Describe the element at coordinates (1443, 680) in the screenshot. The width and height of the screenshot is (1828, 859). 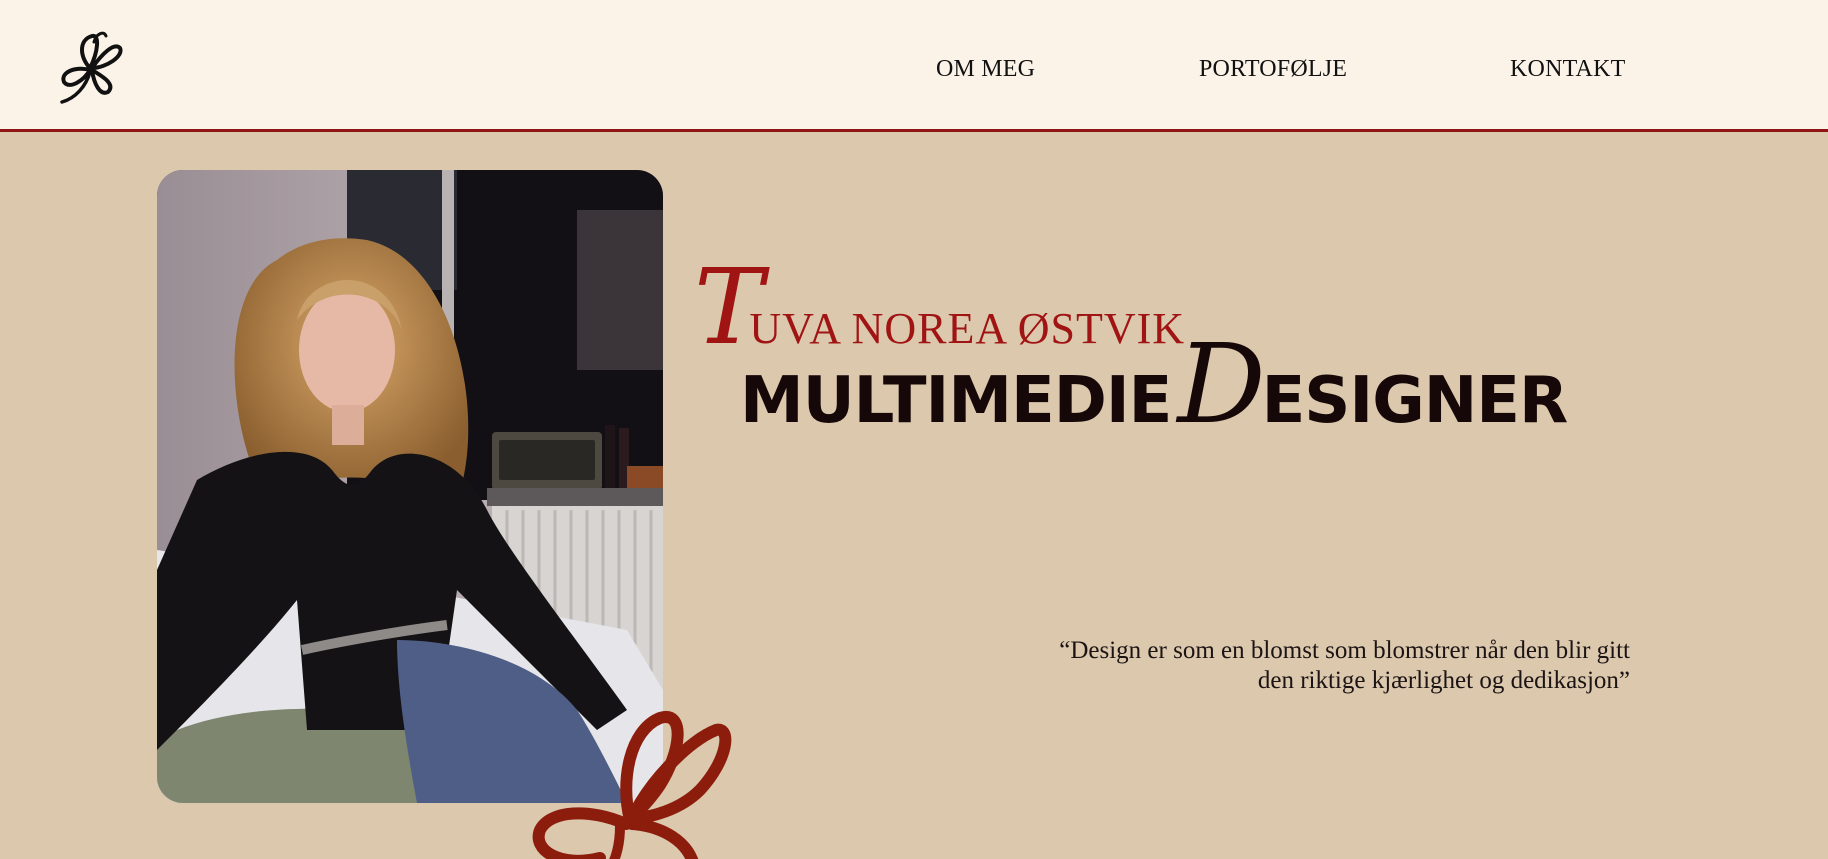
I see `quote-line-2: den riktige kjærlighet og dedikasjon”` at that location.